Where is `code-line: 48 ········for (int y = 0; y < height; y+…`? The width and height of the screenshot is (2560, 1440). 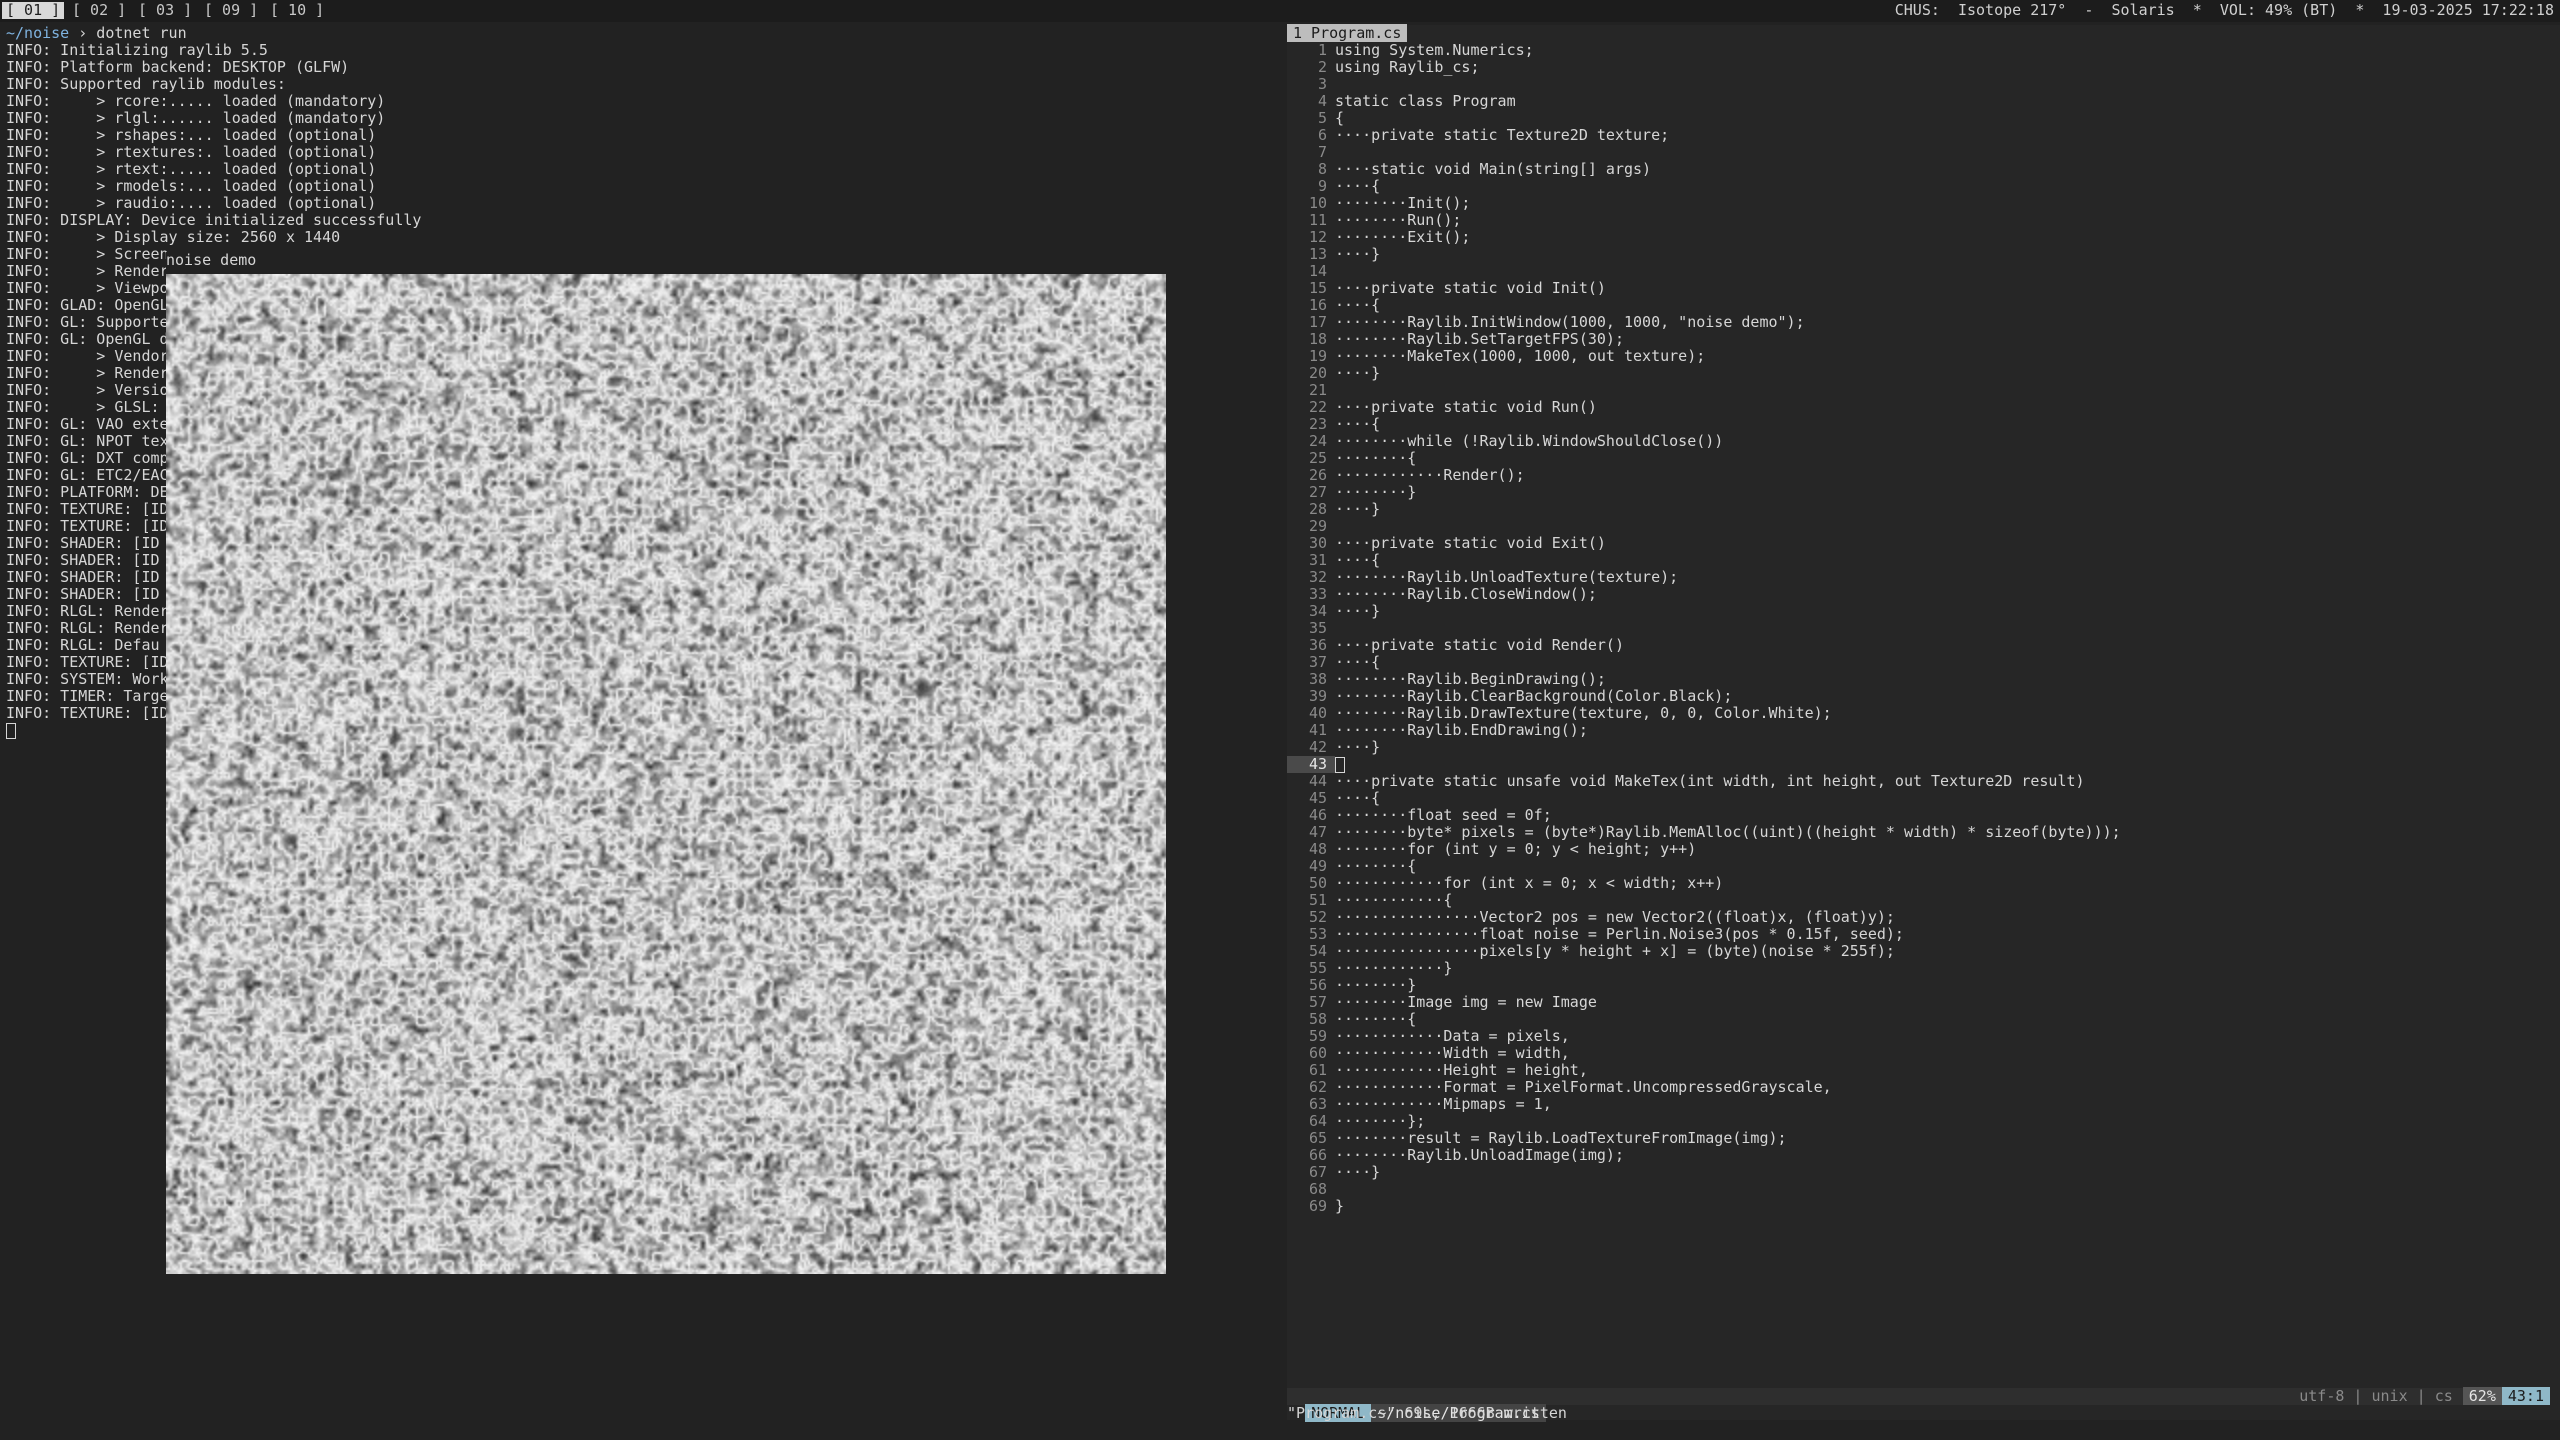
code-line: 48 ········for (int y = 0; y < height; y+… is located at coordinates (1923, 849).